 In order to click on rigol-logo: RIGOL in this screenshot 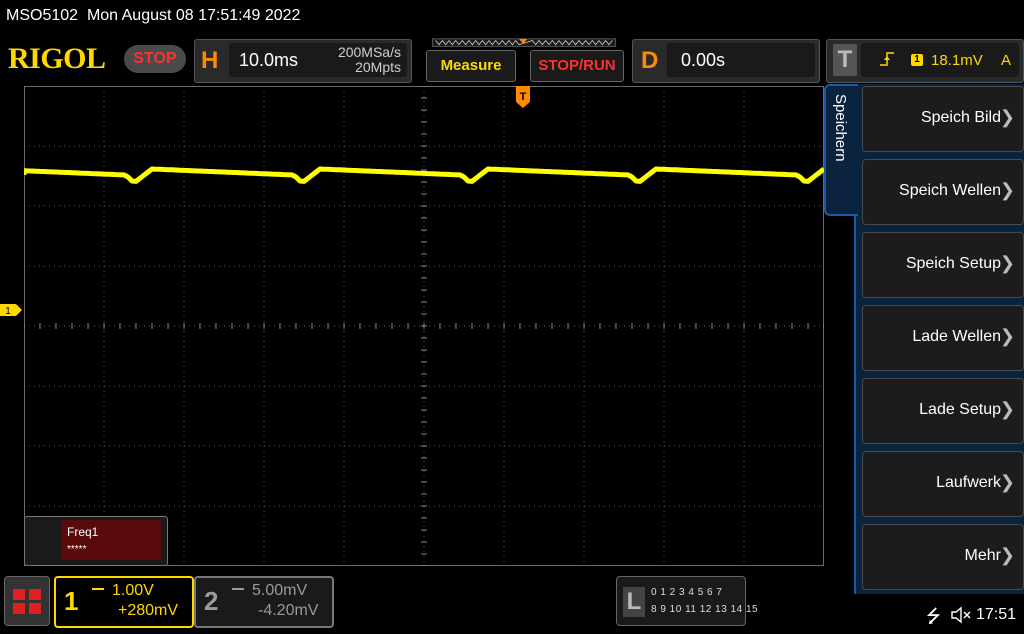, I will do `click(57, 58)`.